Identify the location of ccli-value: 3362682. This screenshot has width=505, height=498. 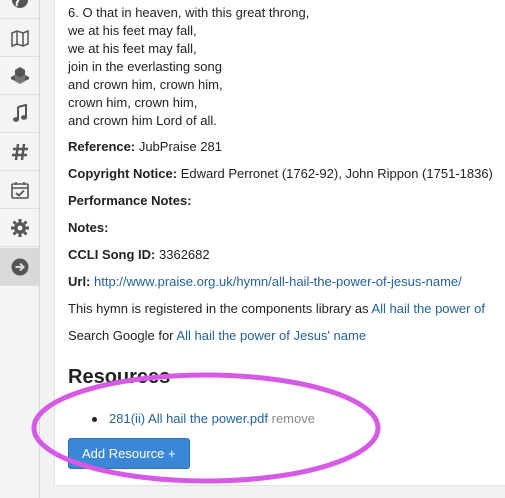
(184, 254).